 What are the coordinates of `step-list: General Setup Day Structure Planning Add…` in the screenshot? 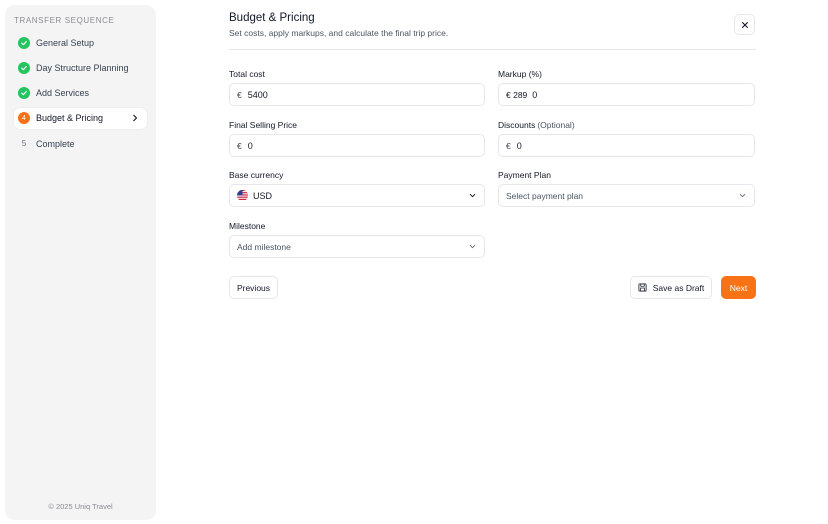 It's located at (80, 93).